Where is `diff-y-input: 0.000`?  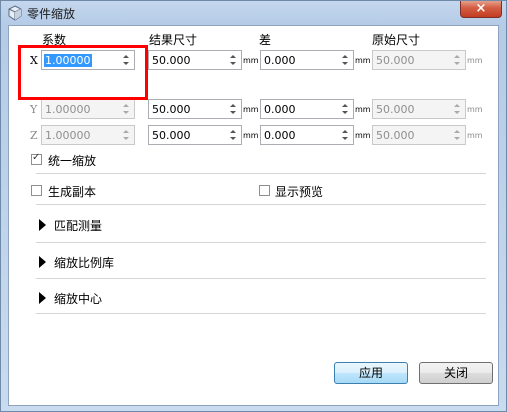
diff-y-input: 0.000 is located at coordinates (307, 109).